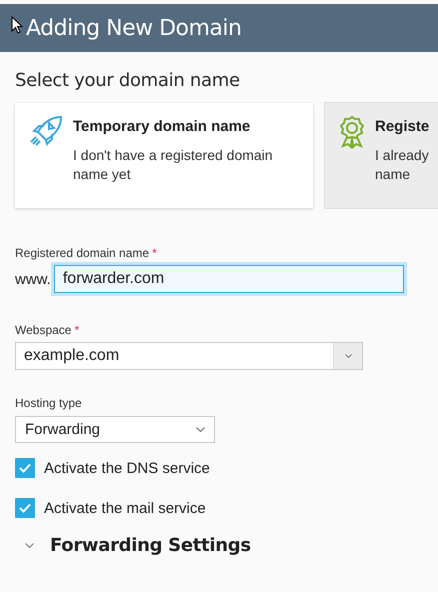  What do you see at coordinates (402, 126) in the screenshot?
I see `option-title: Registe` at bounding box center [402, 126].